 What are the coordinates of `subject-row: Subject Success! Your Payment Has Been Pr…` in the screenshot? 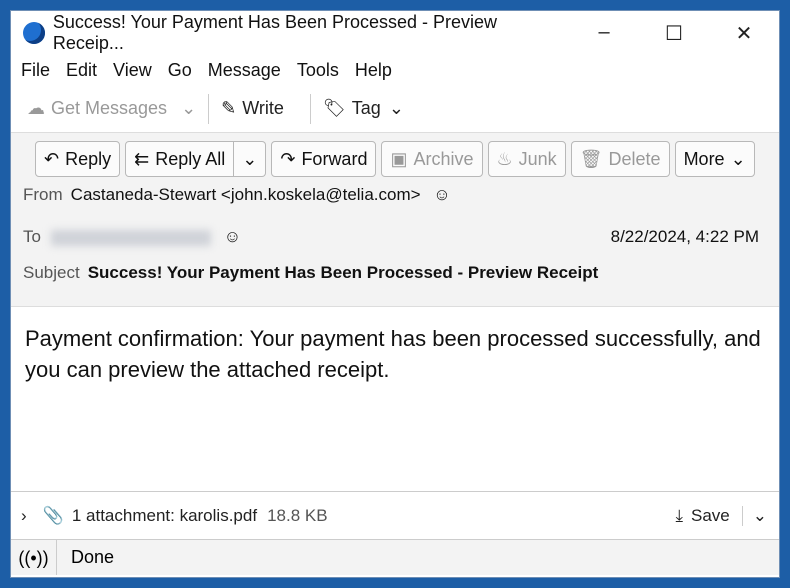 It's located at (310, 273).